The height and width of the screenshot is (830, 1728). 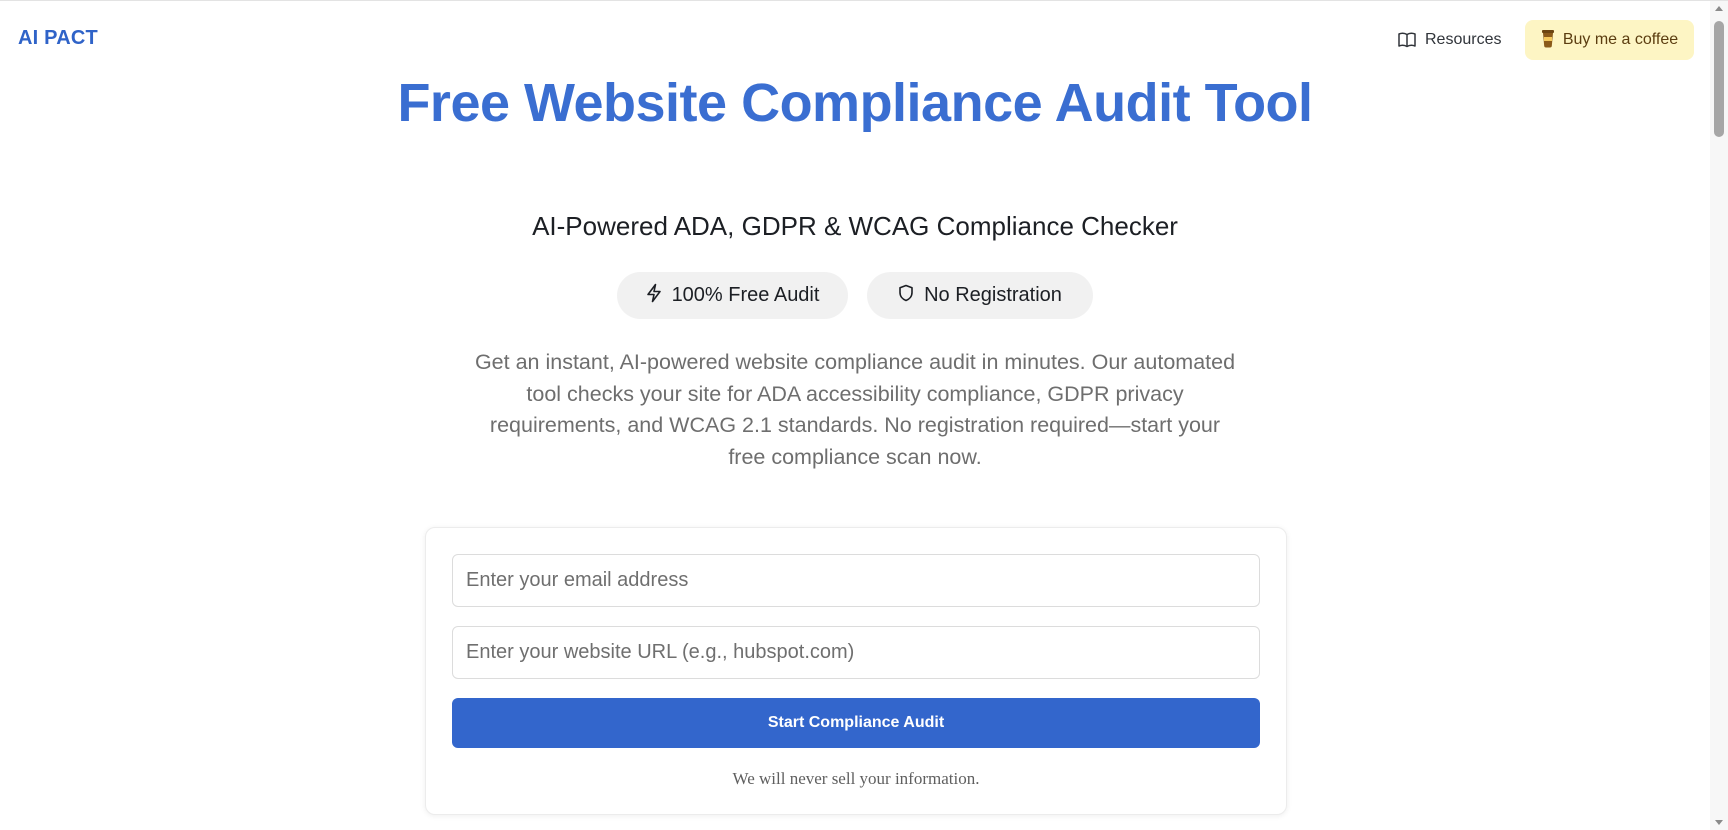 What do you see at coordinates (1719, 79) in the screenshot?
I see `scrollbar-thumb` at bounding box center [1719, 79].